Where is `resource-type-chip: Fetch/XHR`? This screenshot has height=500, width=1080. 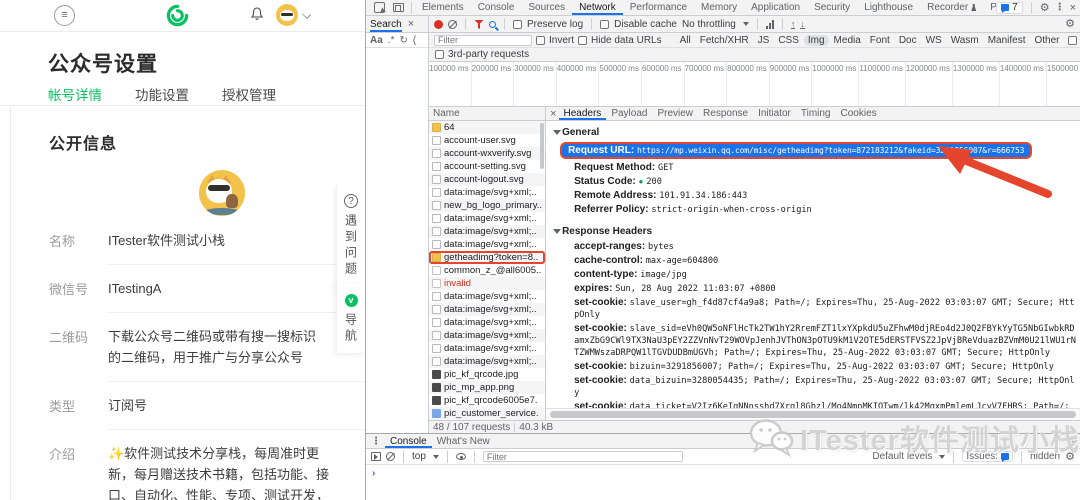
resource-type-chip: Fetch/XHR is located at coordinates (724, 40).